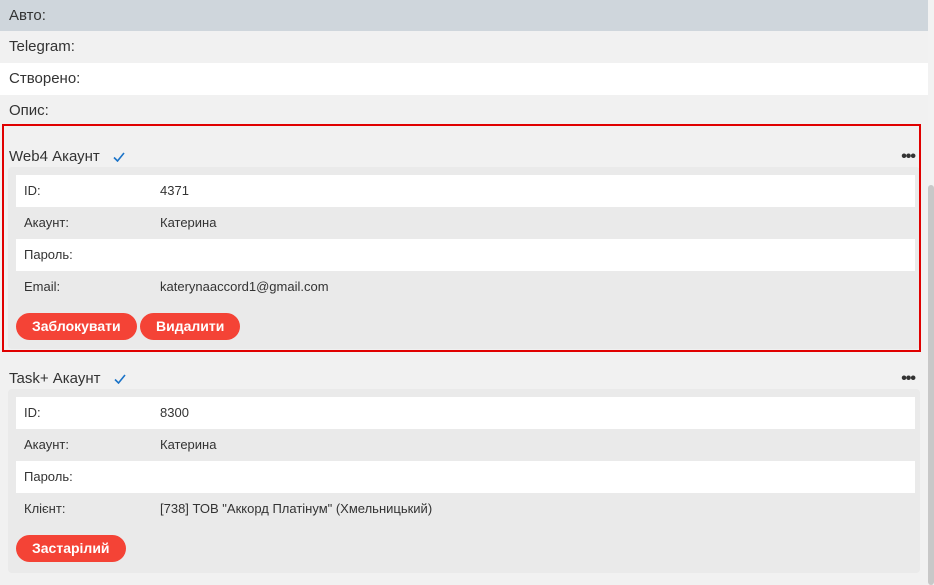  Describe the element at coordinates (174, 412) in the screenshot. I see `field-value: 8300` at that location.